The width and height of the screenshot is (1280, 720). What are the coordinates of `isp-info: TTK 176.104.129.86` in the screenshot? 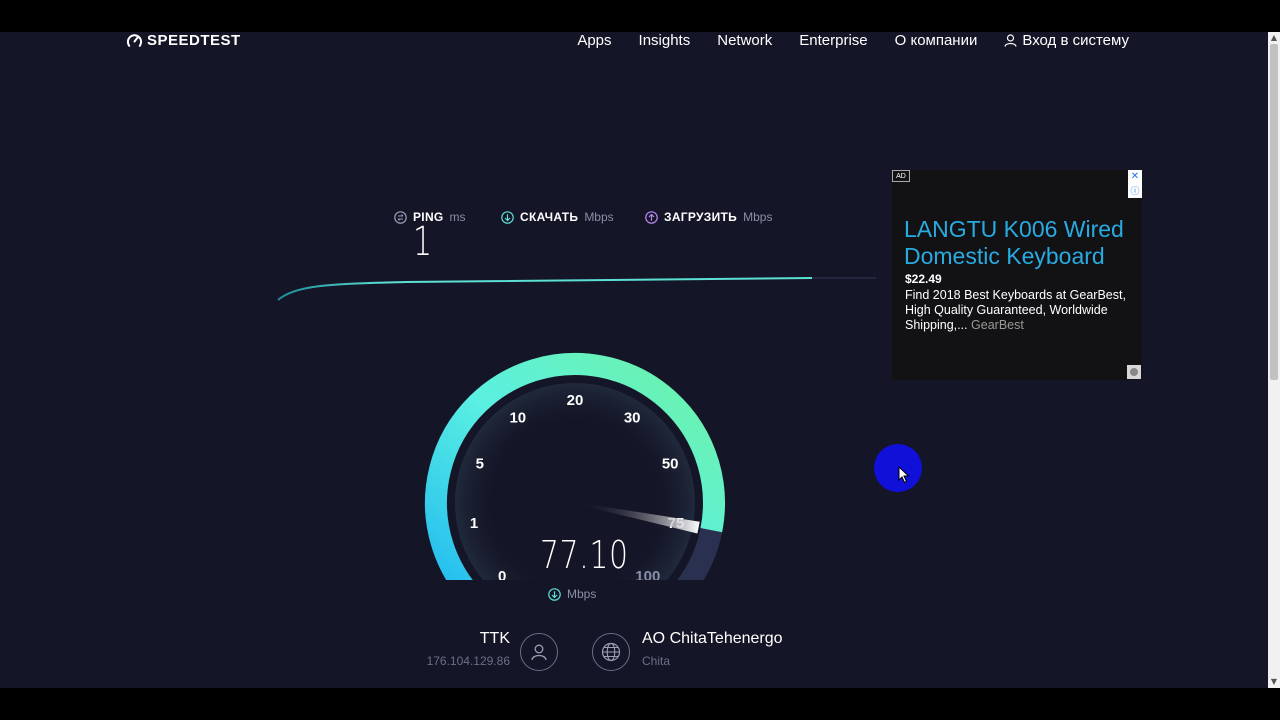 It's located at (455, 649).